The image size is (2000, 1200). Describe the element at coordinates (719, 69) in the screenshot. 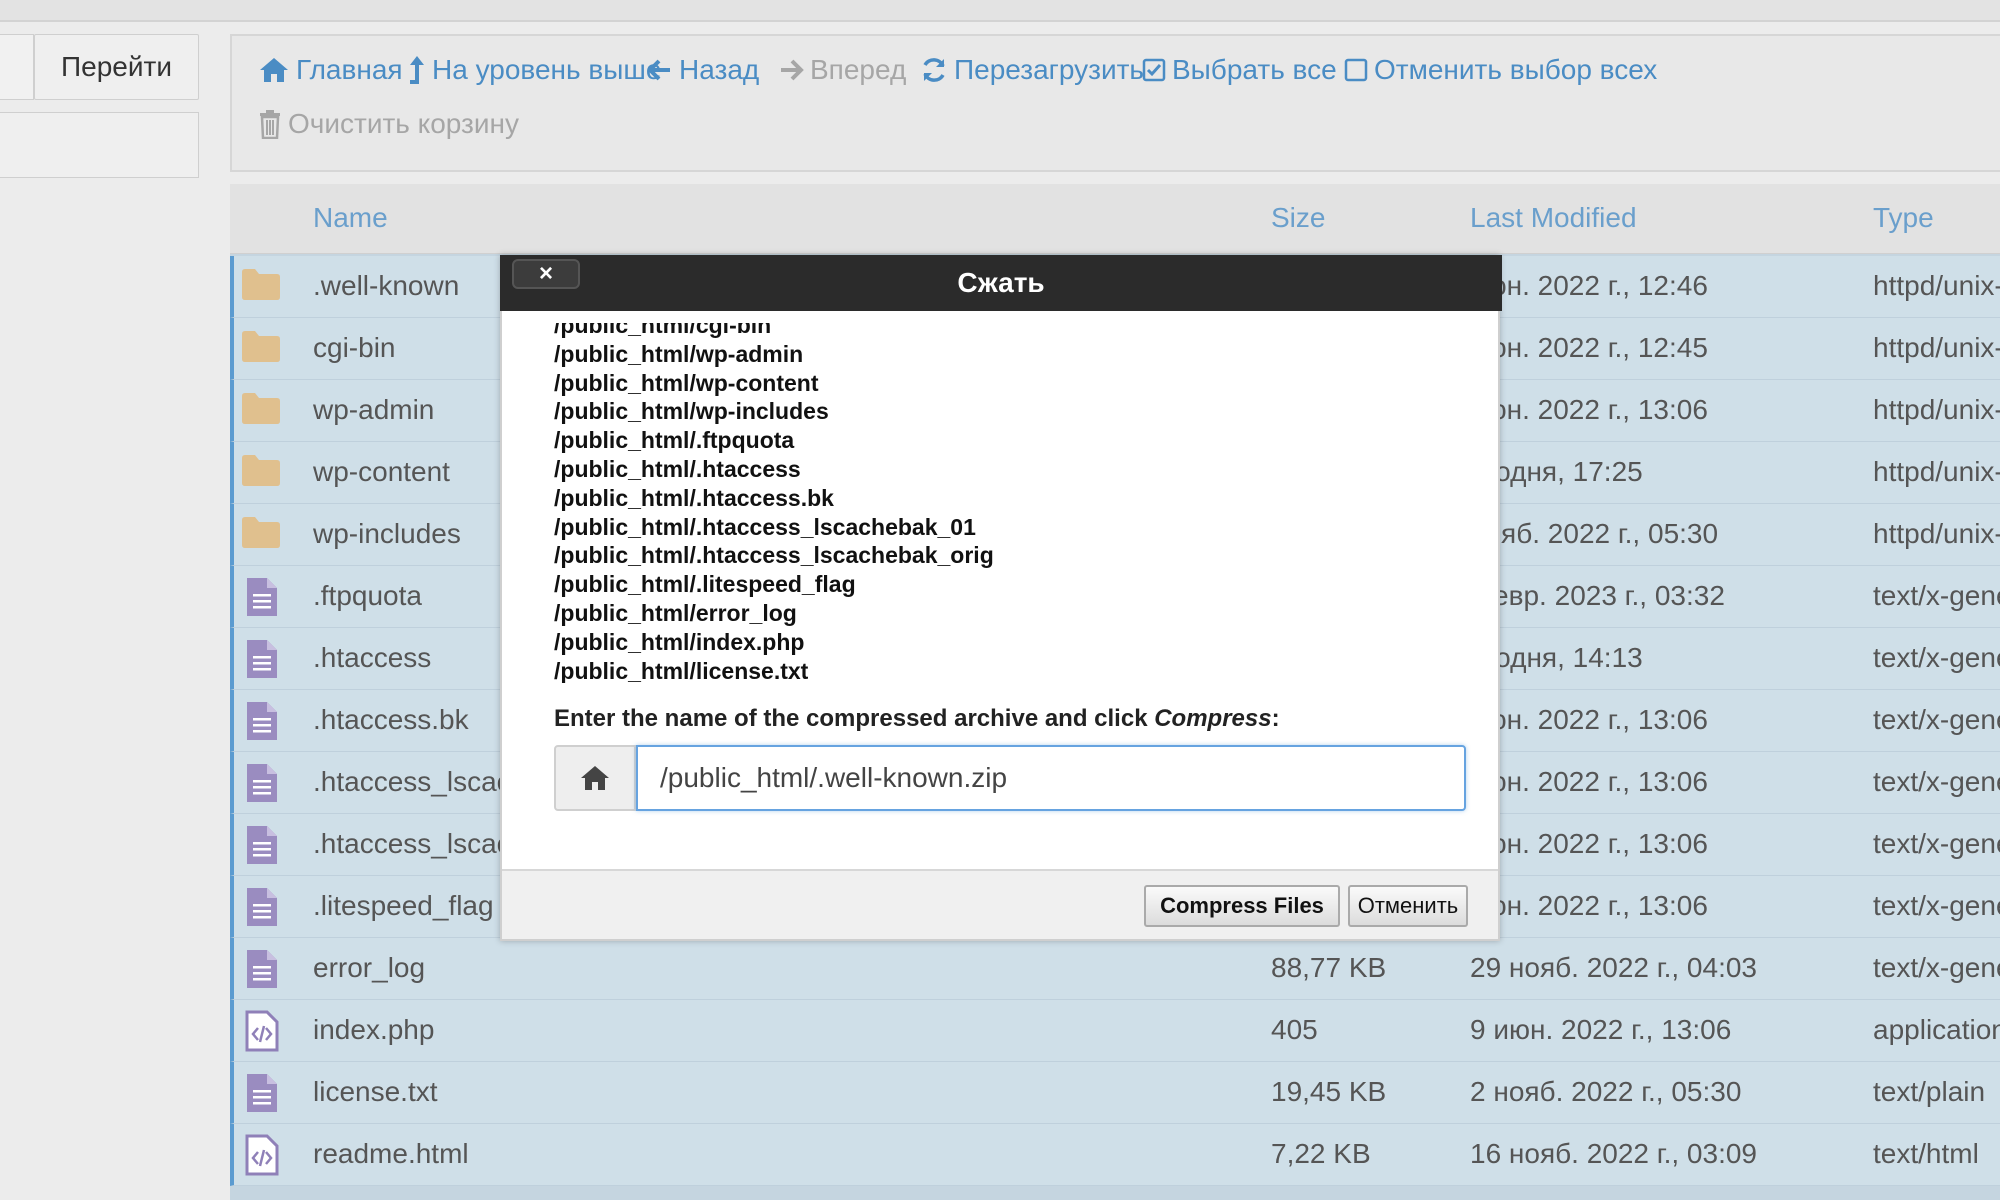

I see `back-label: Назад` at that location.